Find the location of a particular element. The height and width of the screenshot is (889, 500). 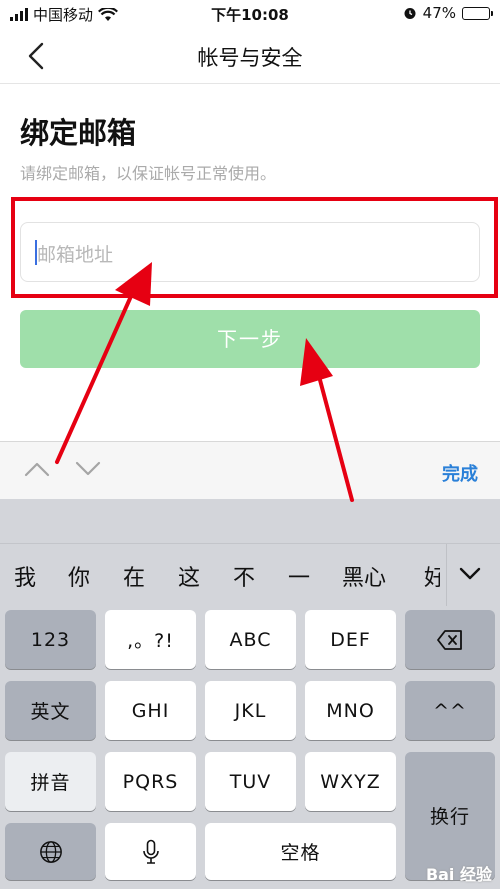

key-label: TUV is located at coordinates (250, 781).